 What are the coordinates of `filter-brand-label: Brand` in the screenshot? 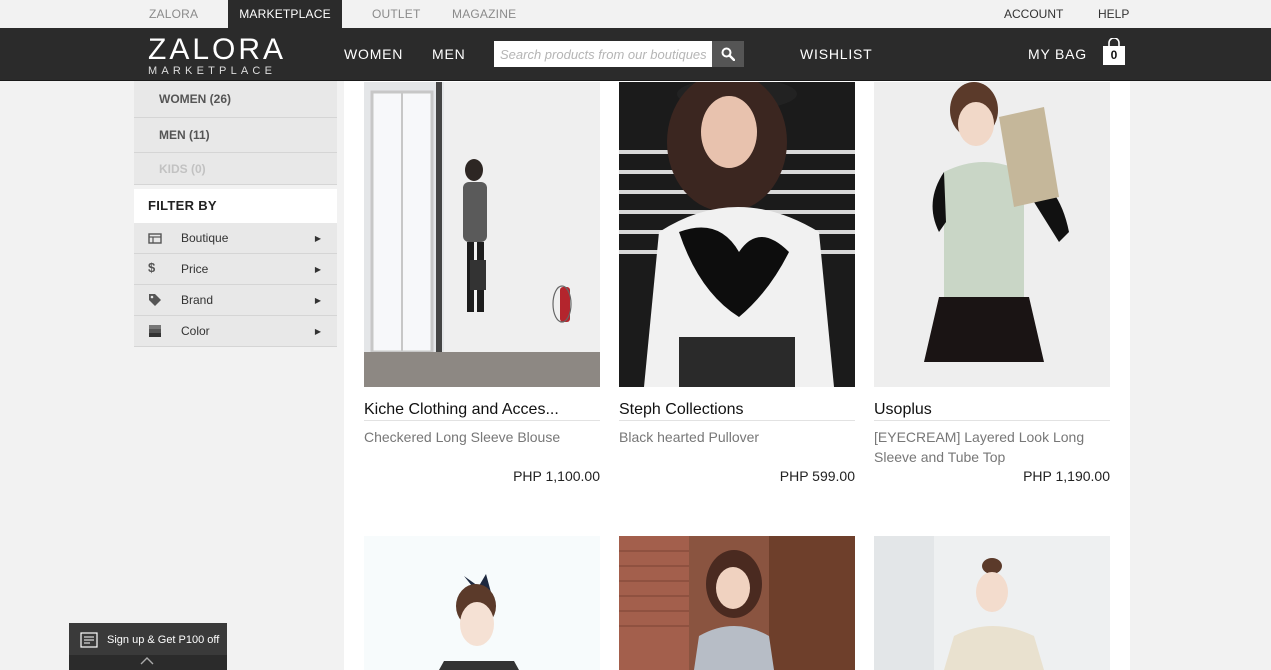 It's located at (197, 300).